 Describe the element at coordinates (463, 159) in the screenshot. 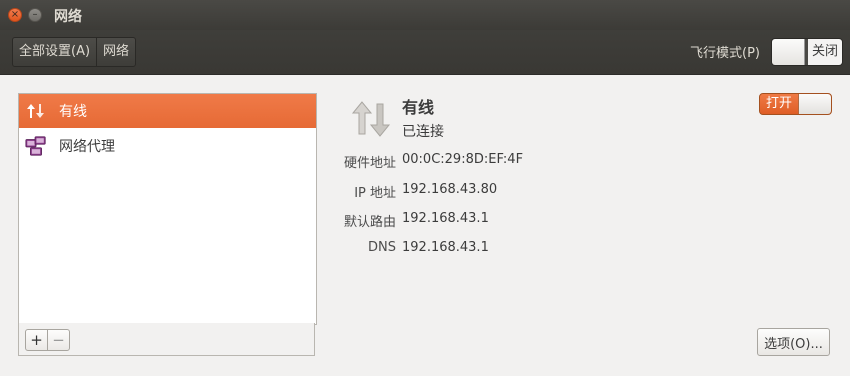

I see `hardware-address-value: 00:0C:29:8D:EF:4F` at that location.